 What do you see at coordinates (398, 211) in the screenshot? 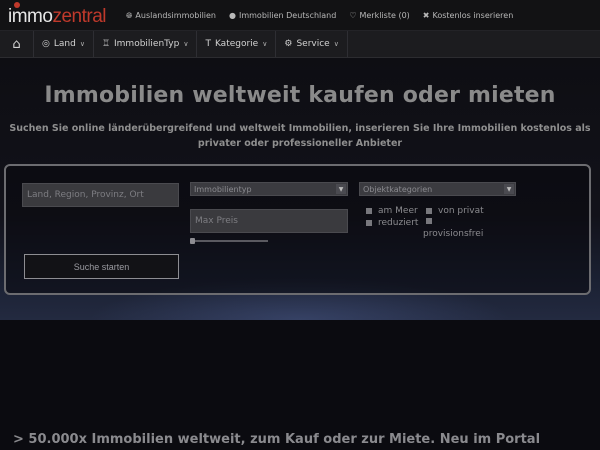
I see `checkbox-label: am Meer` at bounding box center [398, 211].